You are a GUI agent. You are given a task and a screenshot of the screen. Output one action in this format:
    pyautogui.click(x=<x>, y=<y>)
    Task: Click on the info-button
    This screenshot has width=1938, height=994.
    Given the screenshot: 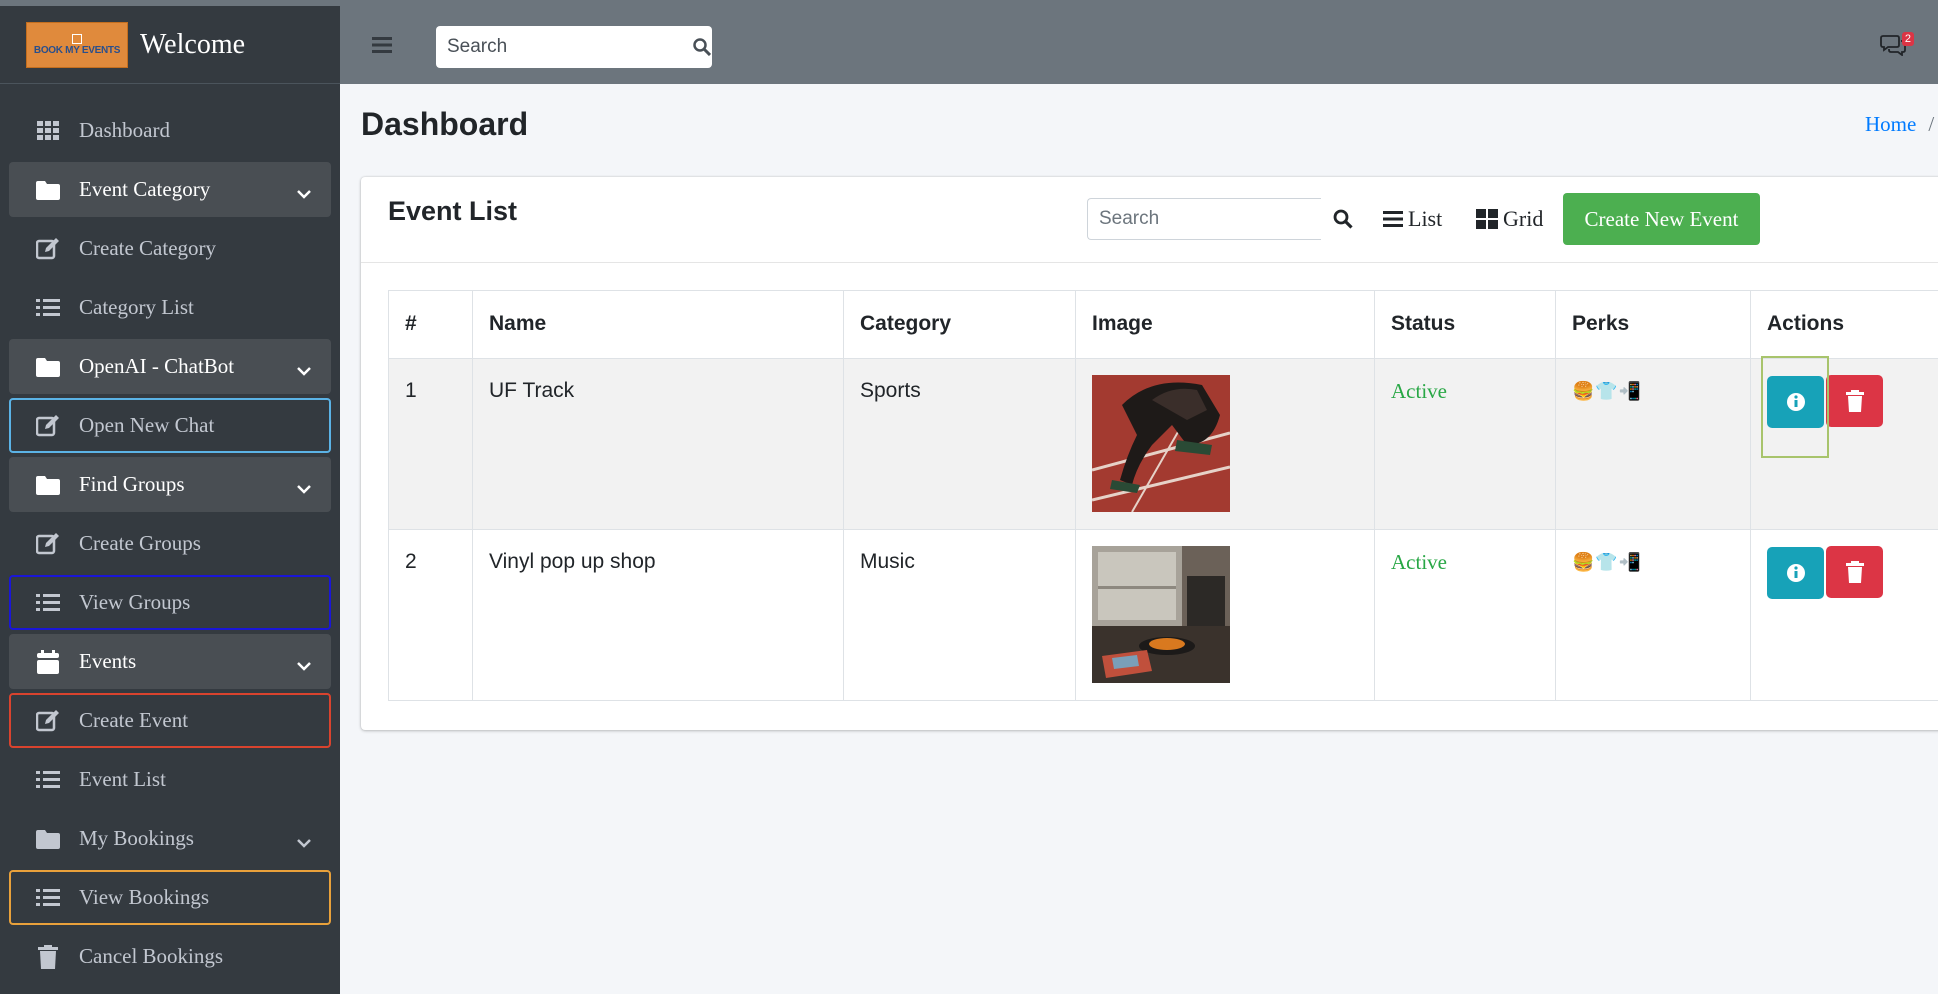 What is the action you would take?
    pyautogui.click(x=1795, y=573)
    